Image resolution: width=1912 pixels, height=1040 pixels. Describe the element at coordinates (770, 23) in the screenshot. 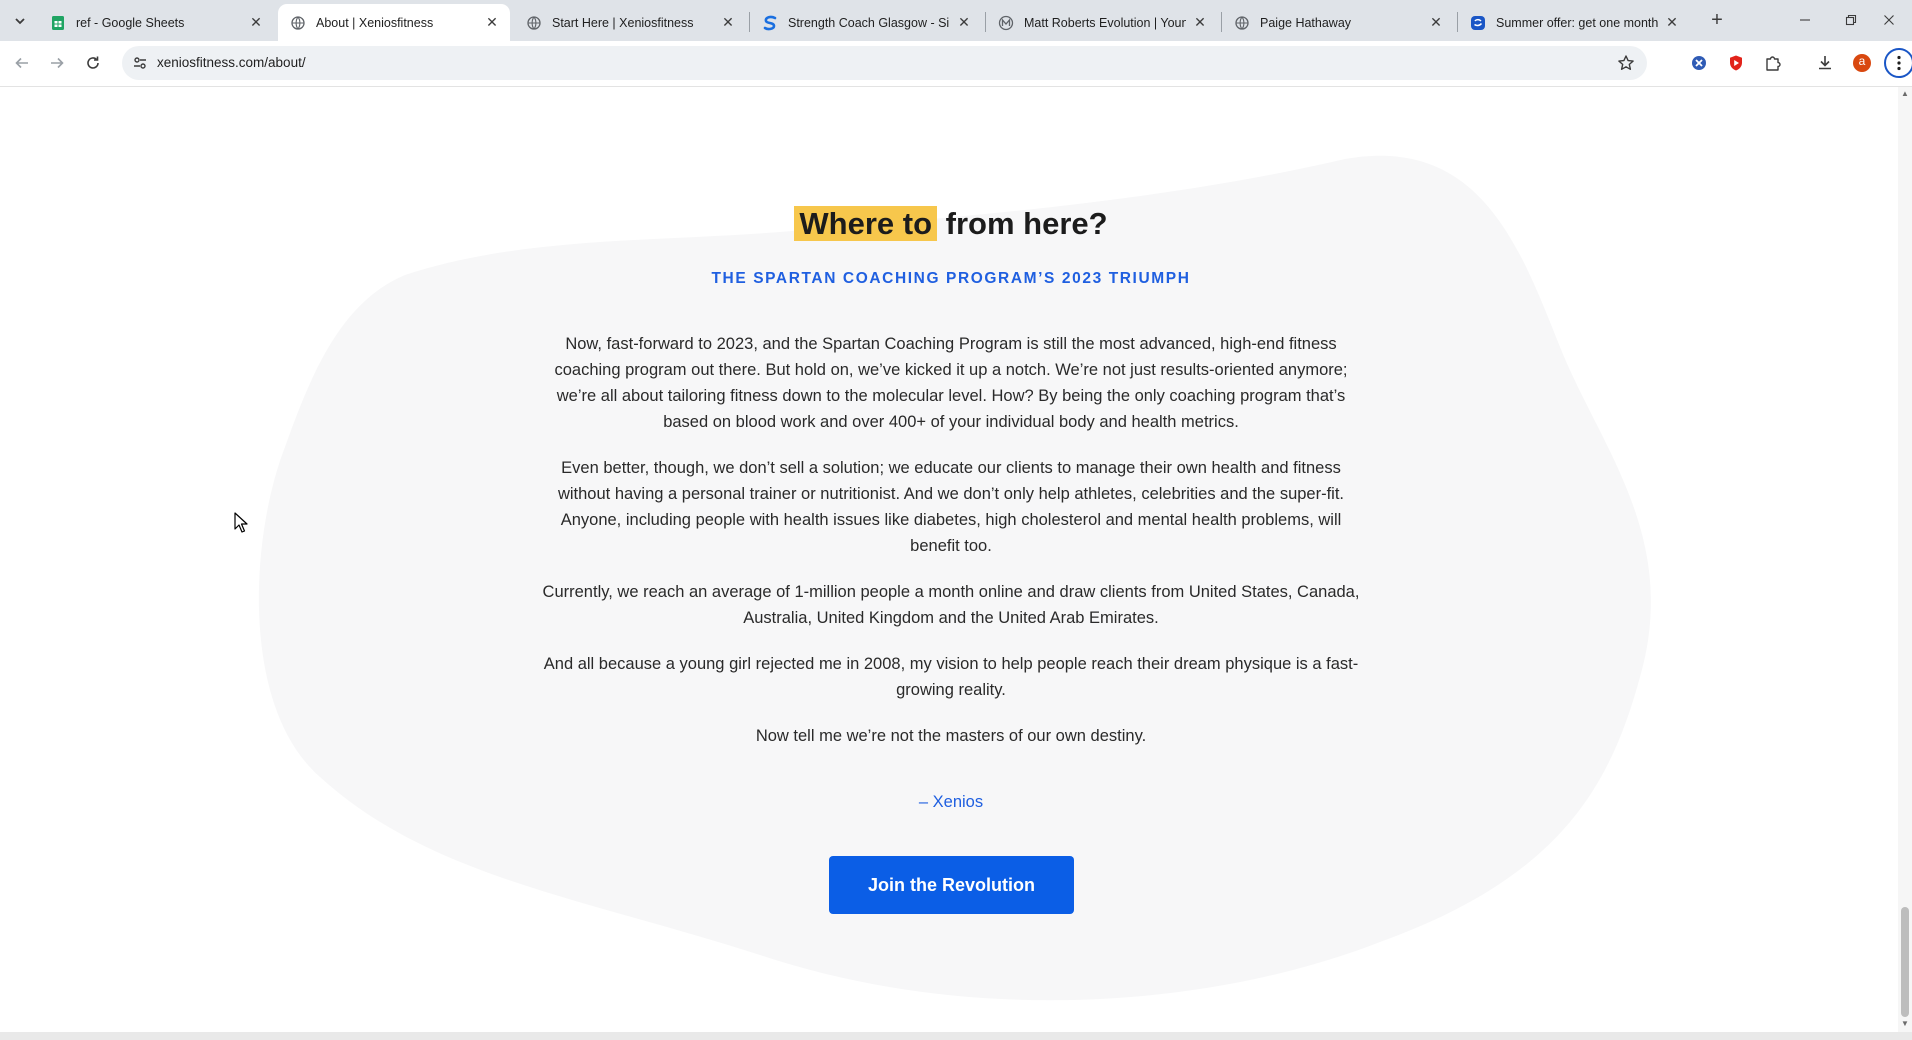

I see `s-logo-icon` at that location.